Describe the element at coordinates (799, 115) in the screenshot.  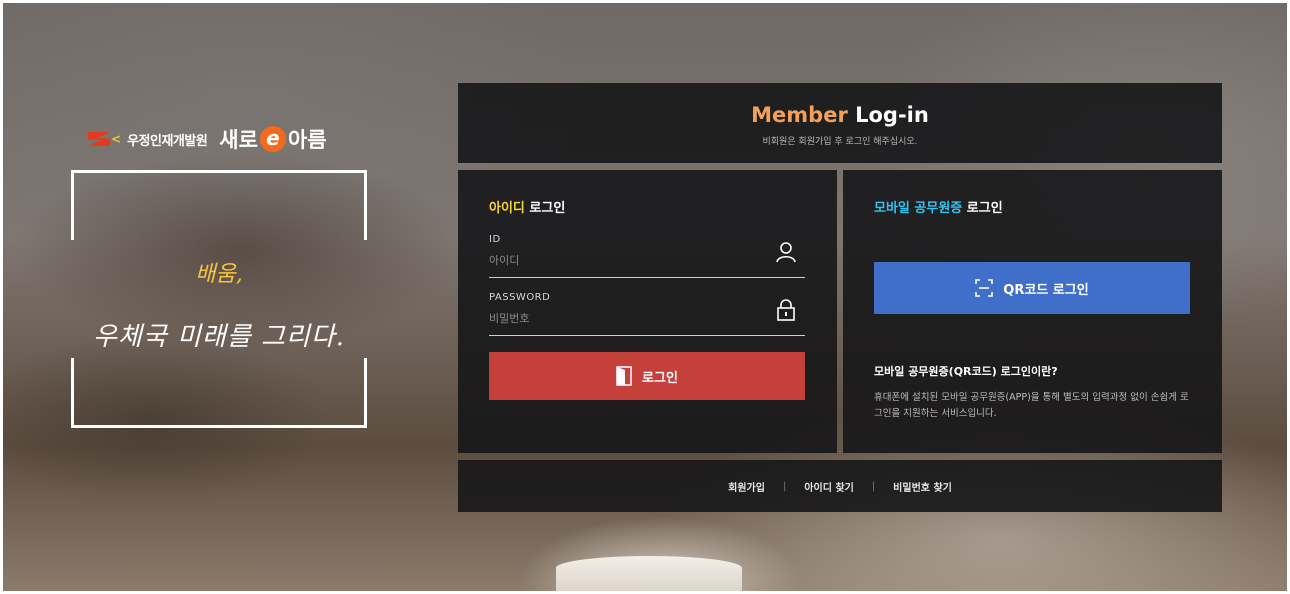
I see `title-member: Member` at that location.